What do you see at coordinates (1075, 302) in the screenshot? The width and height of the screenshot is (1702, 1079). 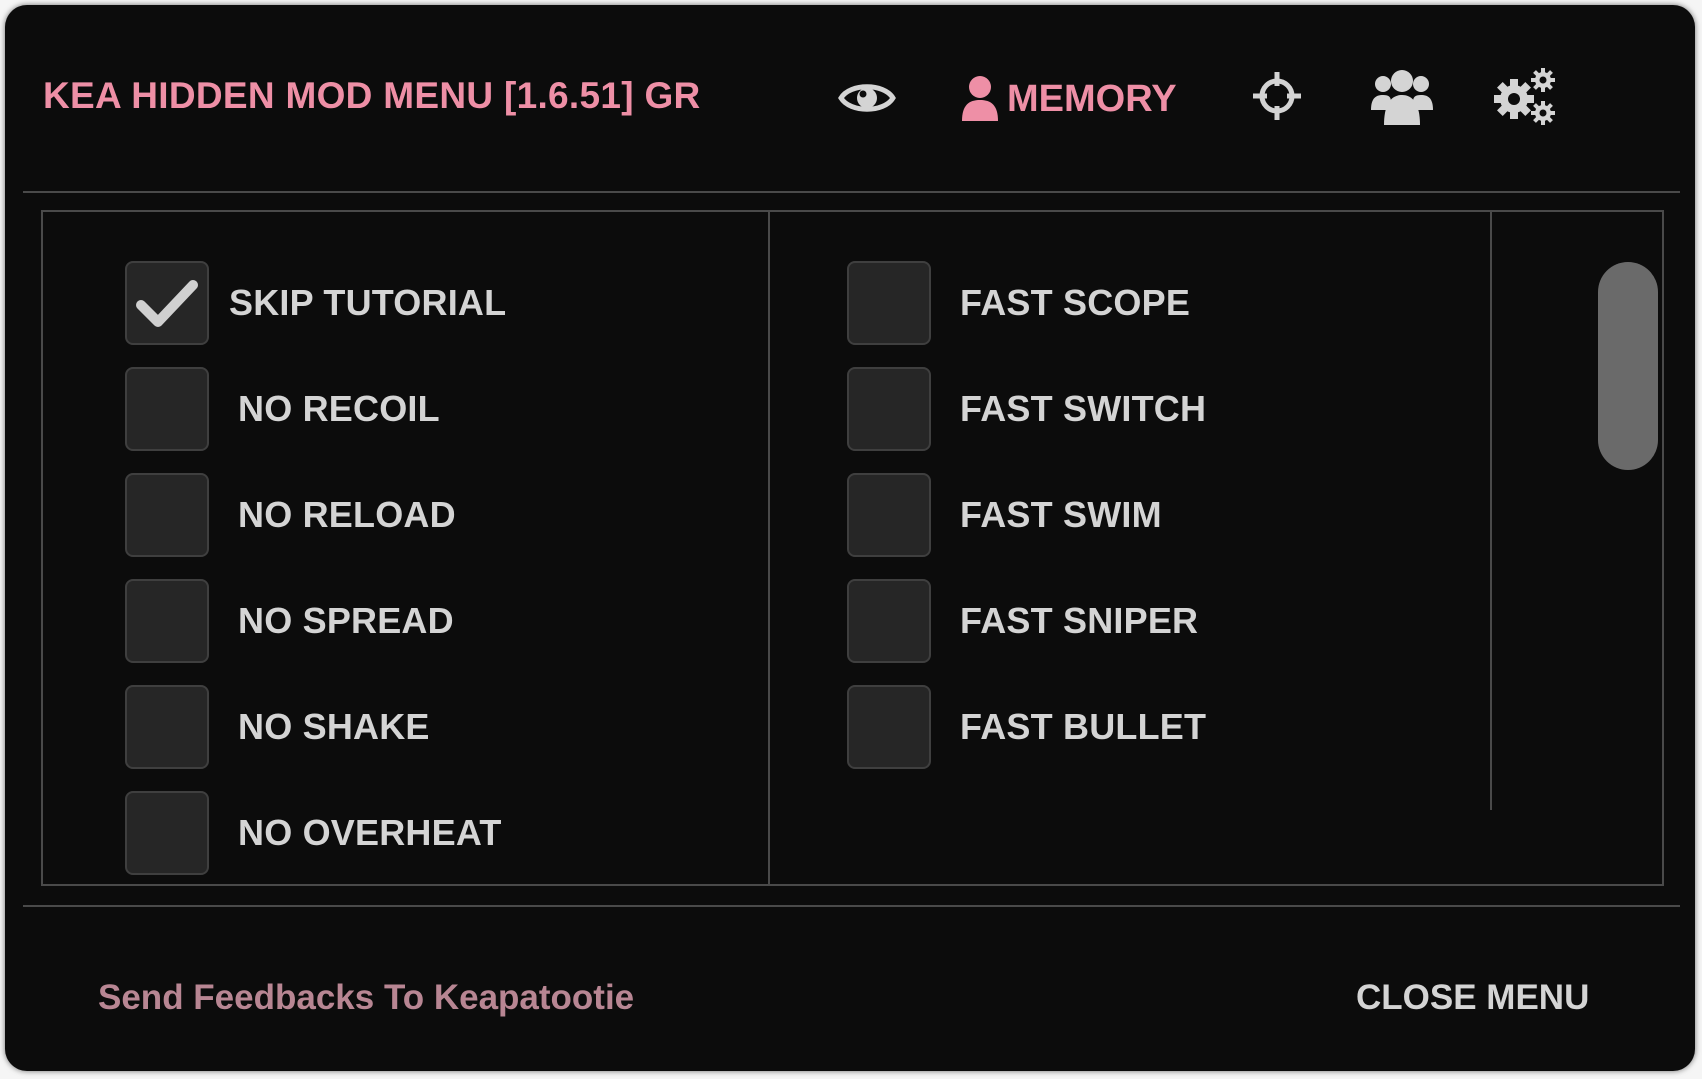 I see `option-label: FAST SCOPE` at bounding box center [1075, 302].